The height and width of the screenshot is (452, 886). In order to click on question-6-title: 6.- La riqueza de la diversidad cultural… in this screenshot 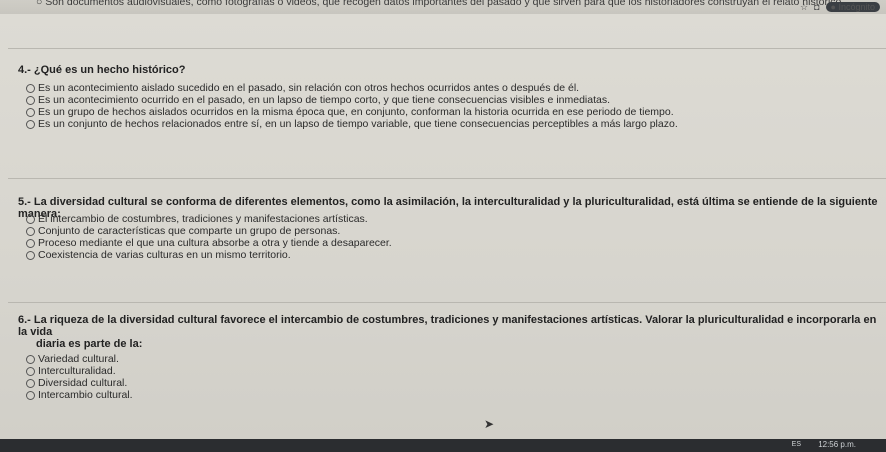, I will do `click(448, 332)`.